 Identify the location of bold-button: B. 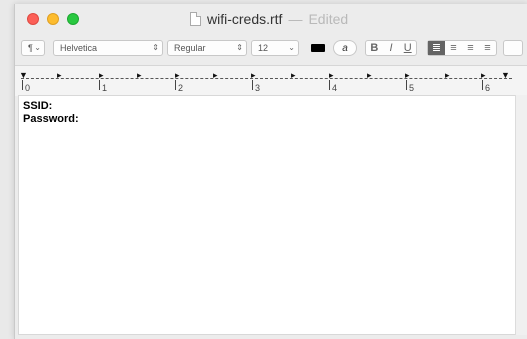
(374, 48).